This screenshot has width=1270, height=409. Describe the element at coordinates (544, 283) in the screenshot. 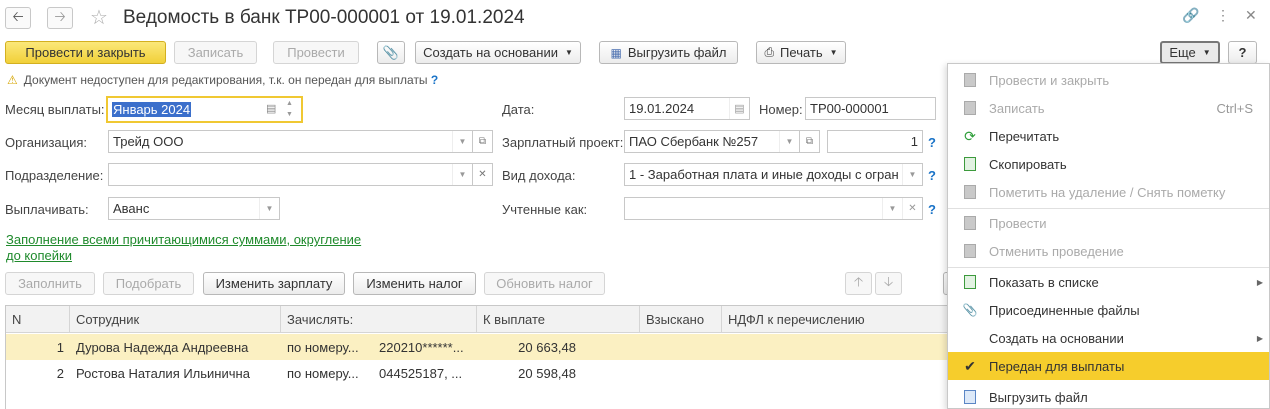

I see `update-tax-button: Обновить налог` at that location.